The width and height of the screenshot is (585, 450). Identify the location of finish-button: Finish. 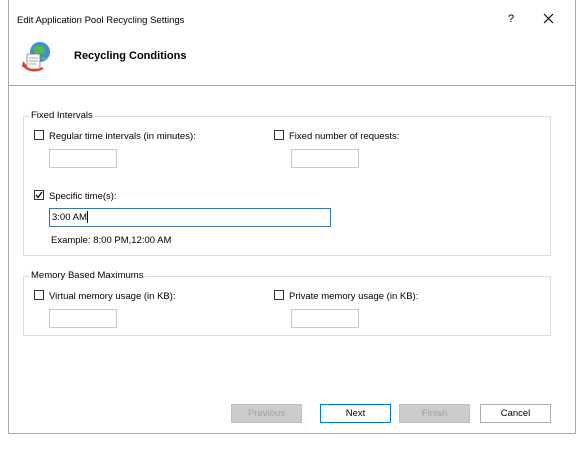
(434, 413).